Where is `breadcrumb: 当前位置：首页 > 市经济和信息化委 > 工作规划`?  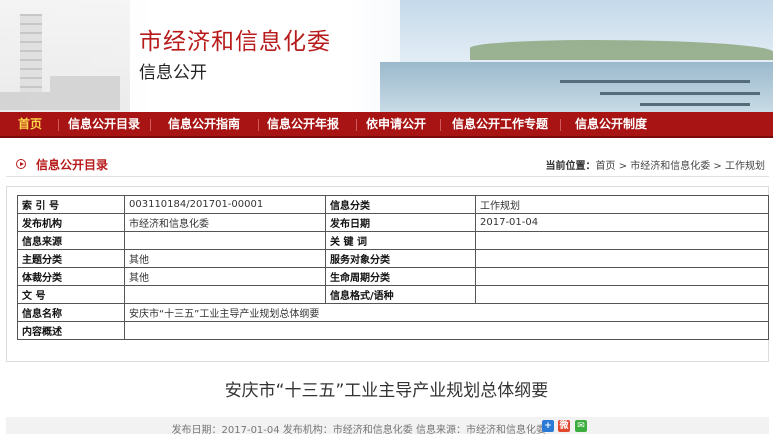 breadcrumb: 当前位置：首页 > 市经济和信息化委 > 工作规划 is located at coordinates (655, 164).